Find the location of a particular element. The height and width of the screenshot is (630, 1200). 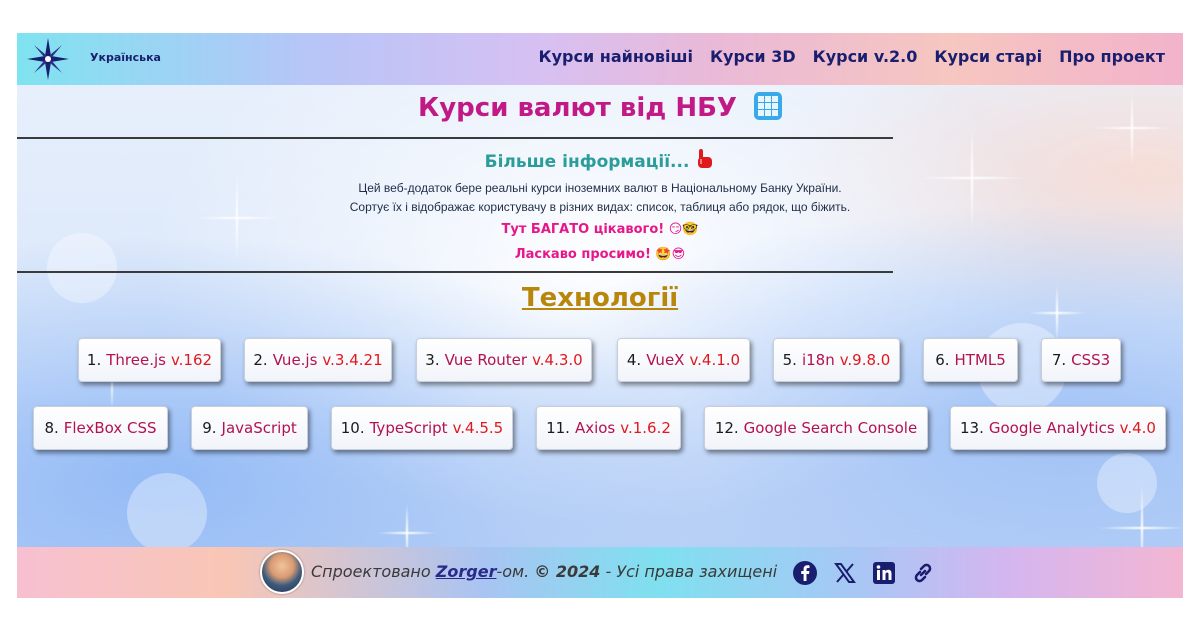

tech-number: 9. is located at coordinates (209, 428).